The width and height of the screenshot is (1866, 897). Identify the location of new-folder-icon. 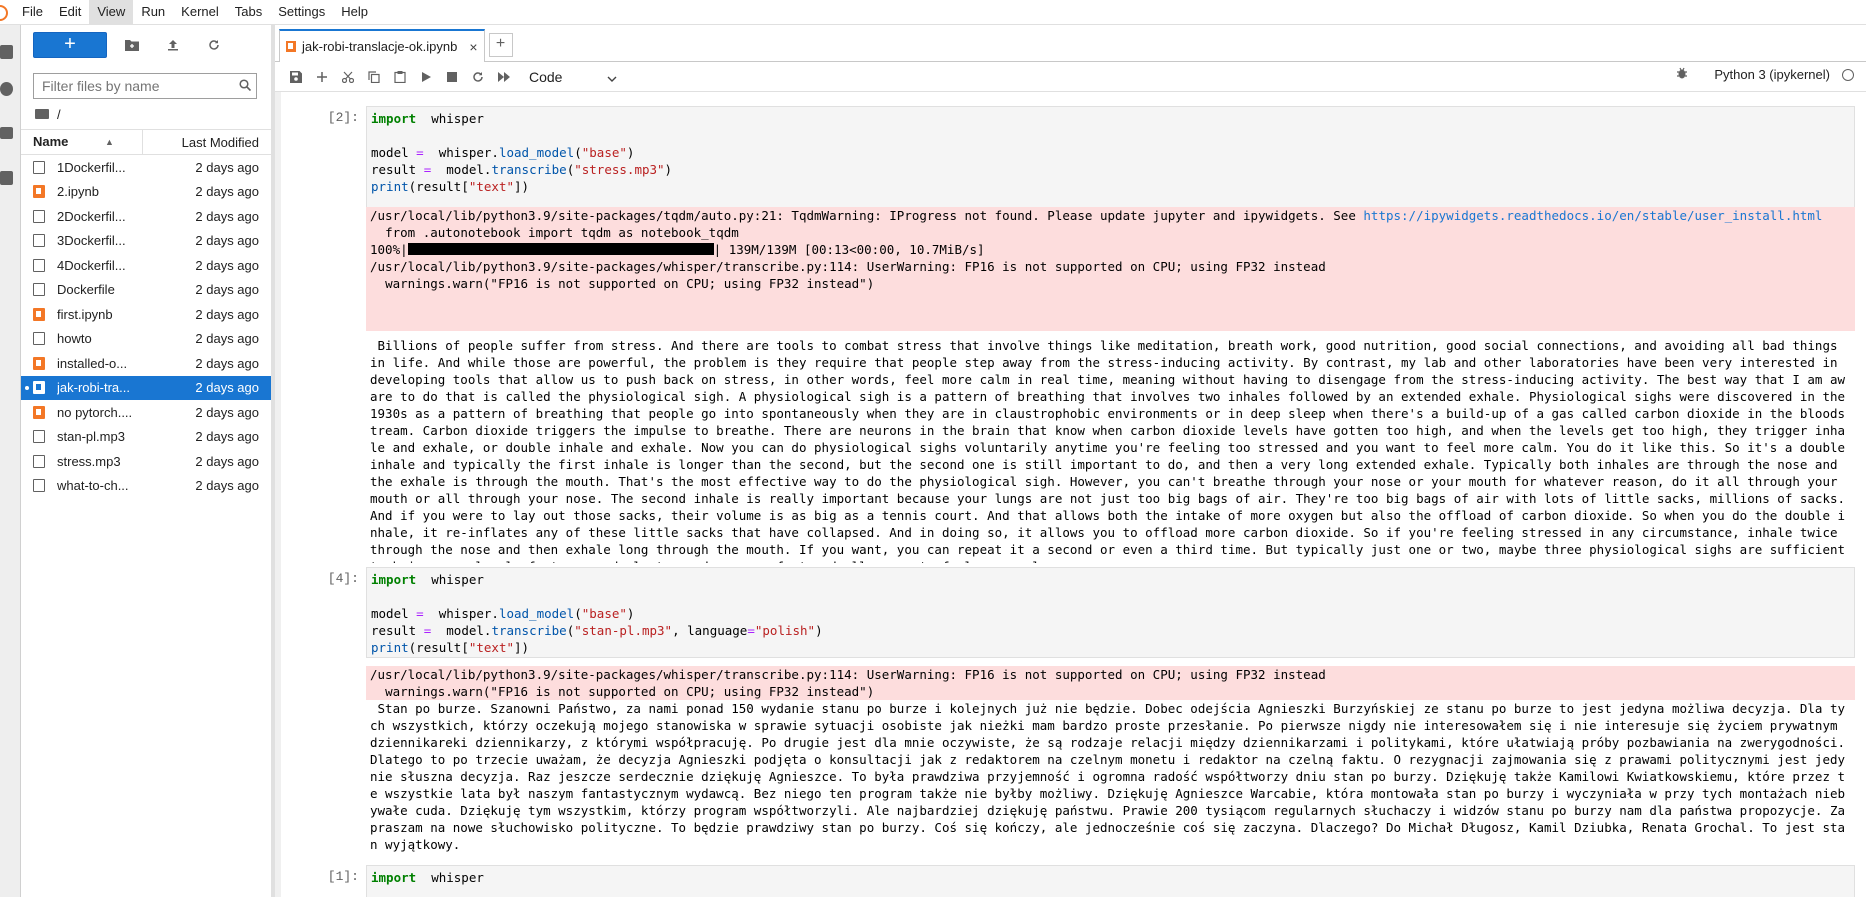
(132, 45).